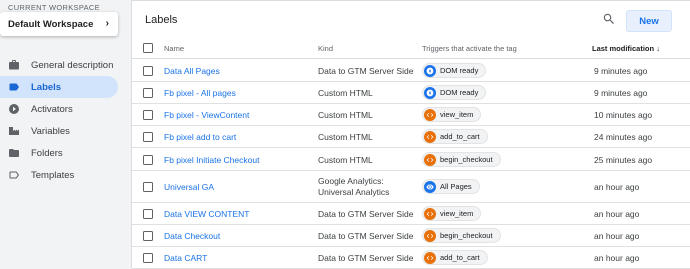  Describe the element at coordinates (623, 160) in the screenshot. I see `last-modified: 25 minutes ago` at that location.